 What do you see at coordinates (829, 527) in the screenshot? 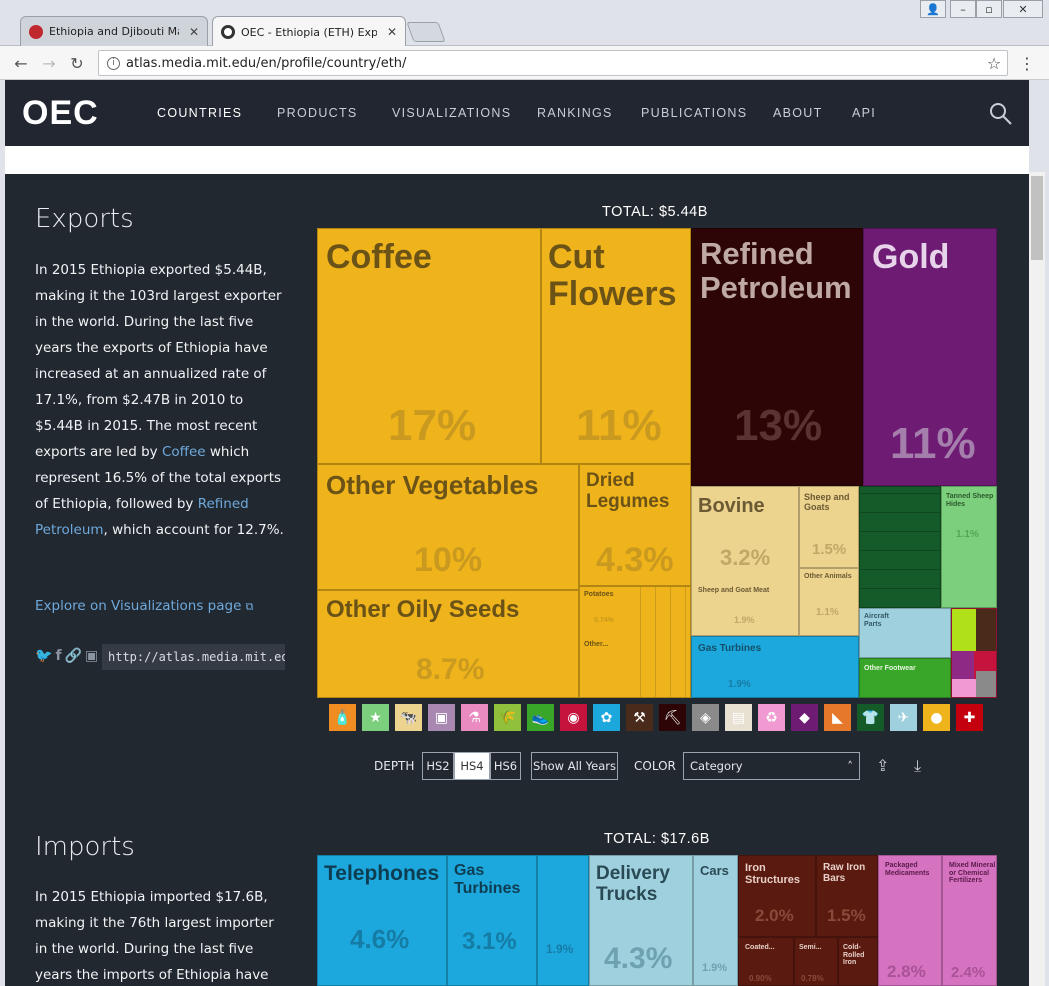
I see `treemap-tile-sheep-goats: Sheep and Goats 1.5%` at bounding box center [829, 527].